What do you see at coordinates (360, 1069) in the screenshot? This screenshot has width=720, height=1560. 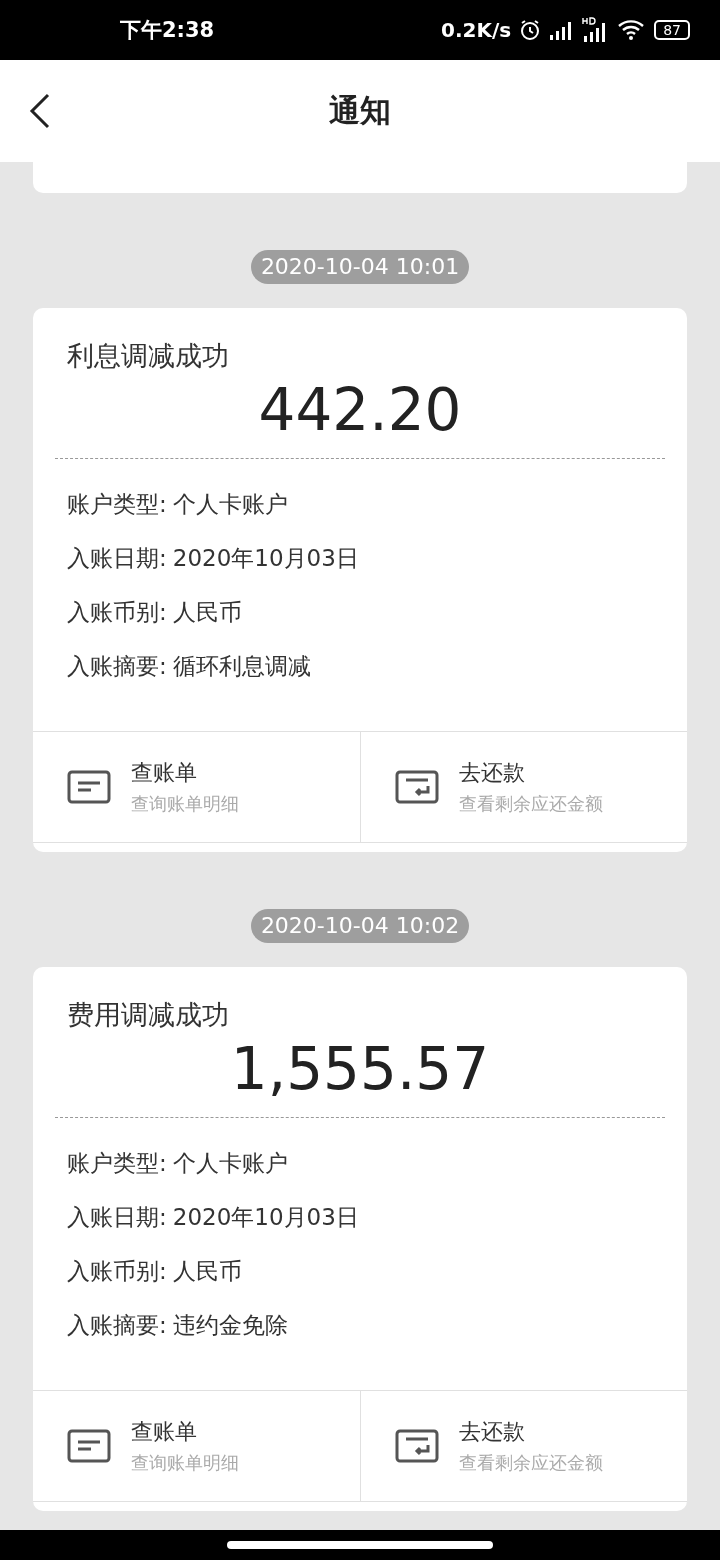 I see `amount: 1,555.57` at bounding box center [360, 1069].